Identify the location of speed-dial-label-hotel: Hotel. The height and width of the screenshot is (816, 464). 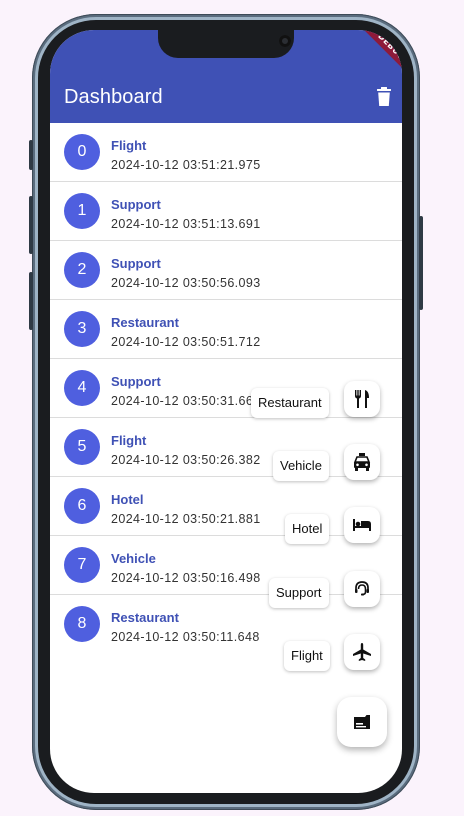
(307, 529).